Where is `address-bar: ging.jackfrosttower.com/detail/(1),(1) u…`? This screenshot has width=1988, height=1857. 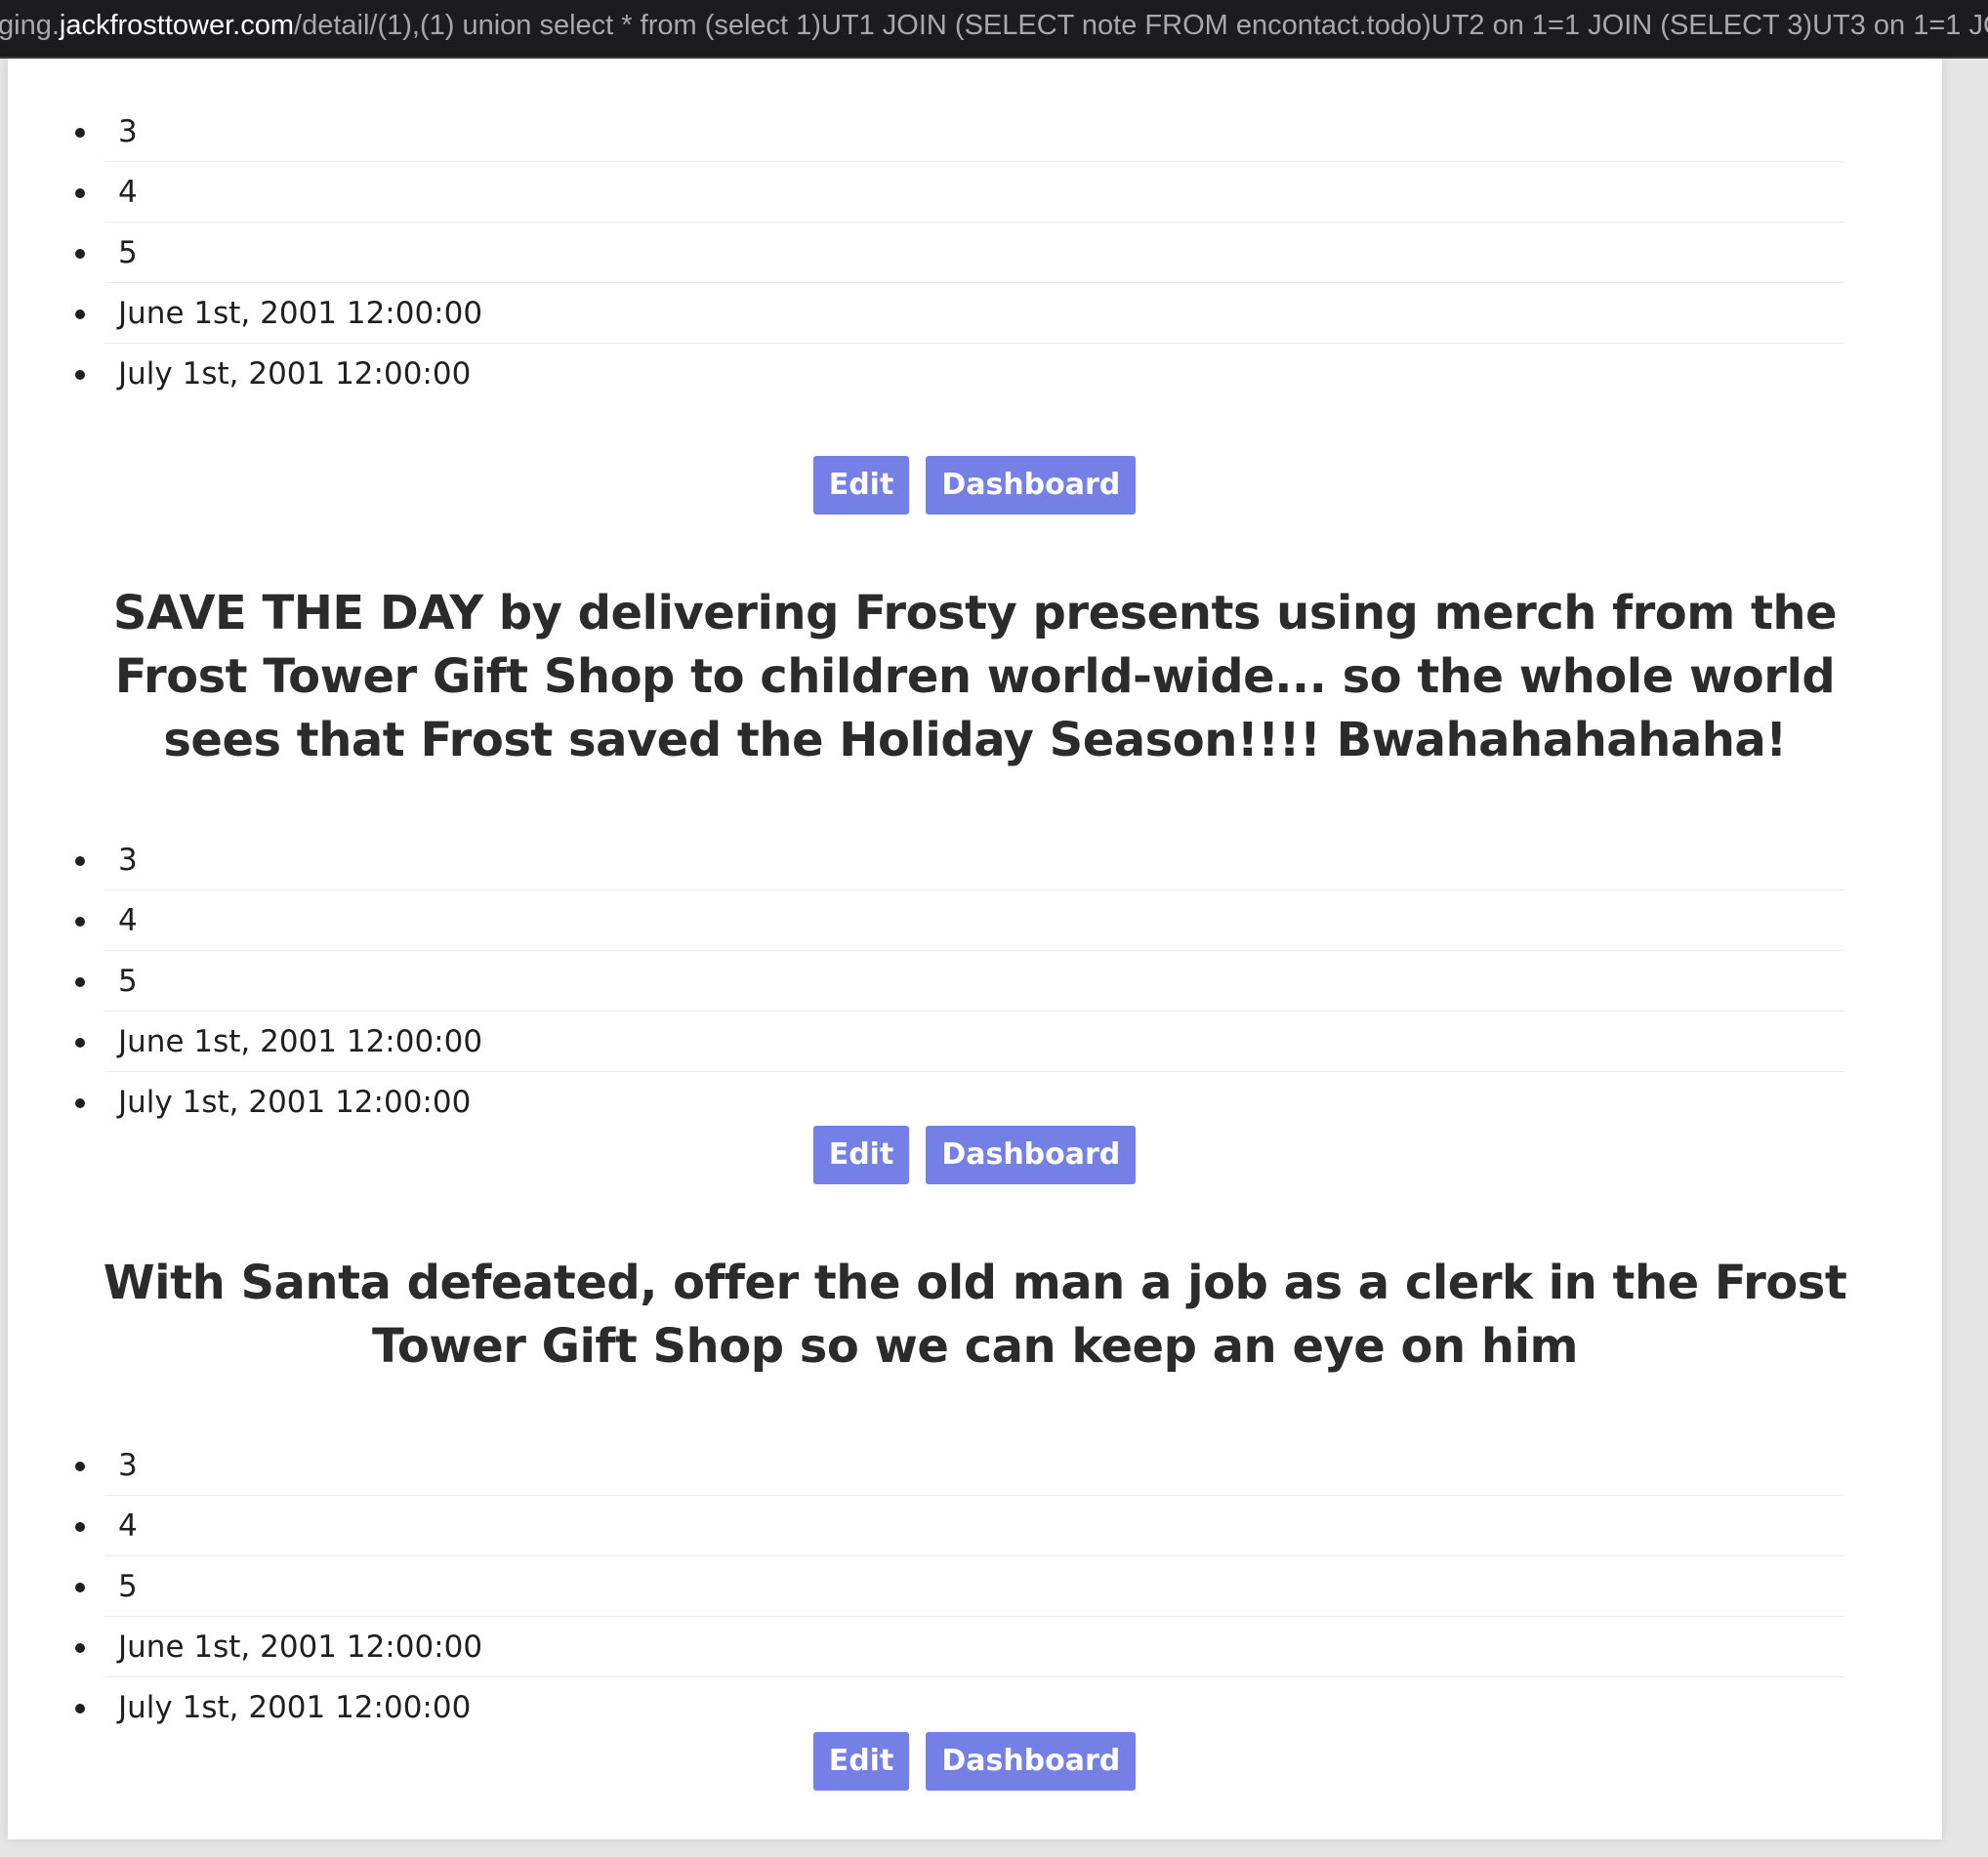
address-bar: ging.jackfrosttower.com/detail/(1),(1) u… is located at coordinates (994, 30).